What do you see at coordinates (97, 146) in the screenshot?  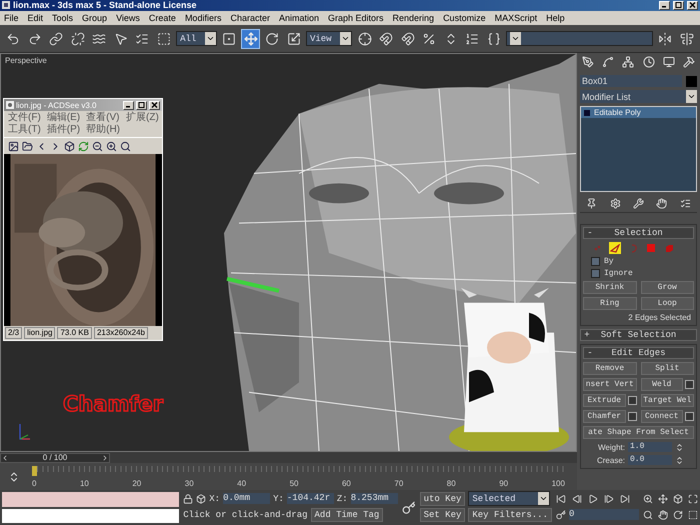 I see `zoom-out-icon` at bounding box center [97, 146].